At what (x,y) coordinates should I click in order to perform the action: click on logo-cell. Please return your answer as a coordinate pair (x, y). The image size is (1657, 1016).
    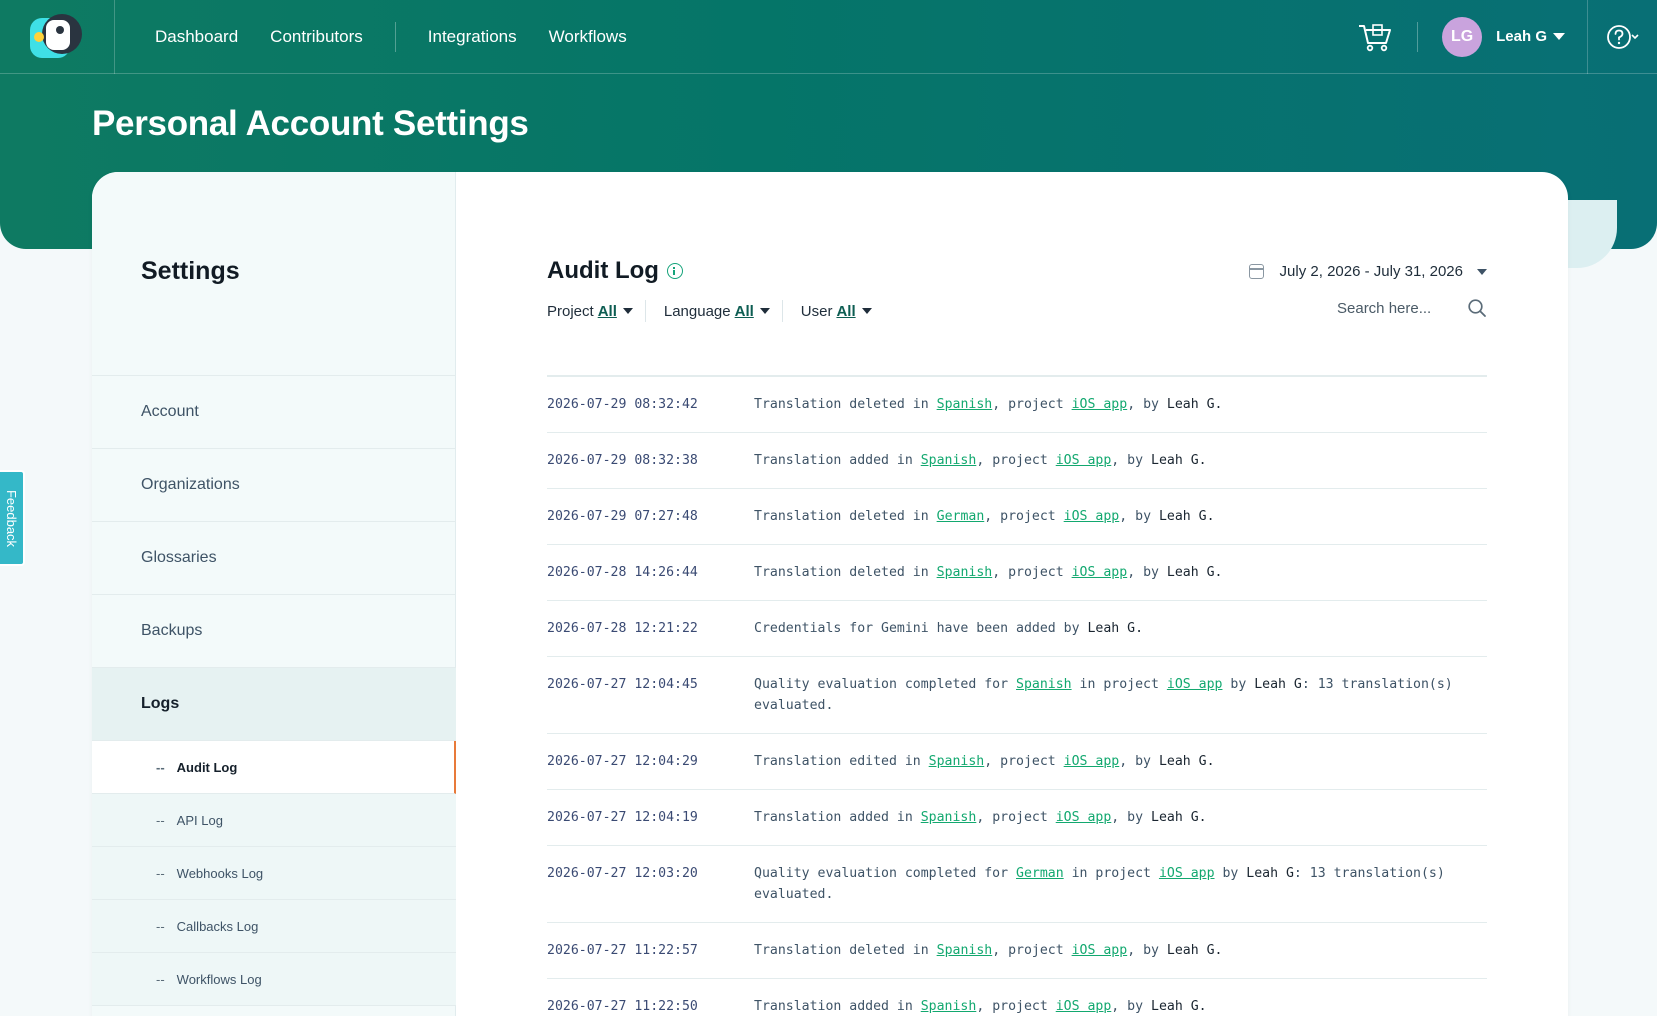
    Looking at the image, I should click on (57, 37).